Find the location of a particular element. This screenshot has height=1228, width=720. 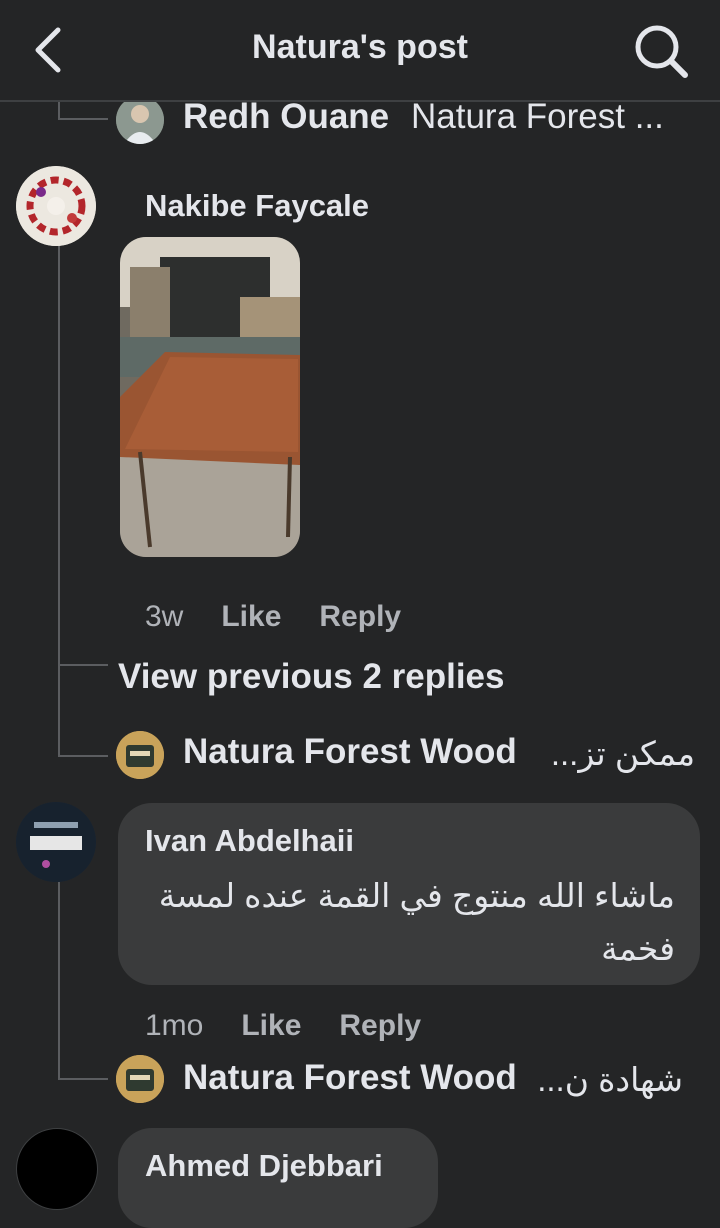

comment-author: Ivan Abdelhaii is located at coordinates (249, 841).